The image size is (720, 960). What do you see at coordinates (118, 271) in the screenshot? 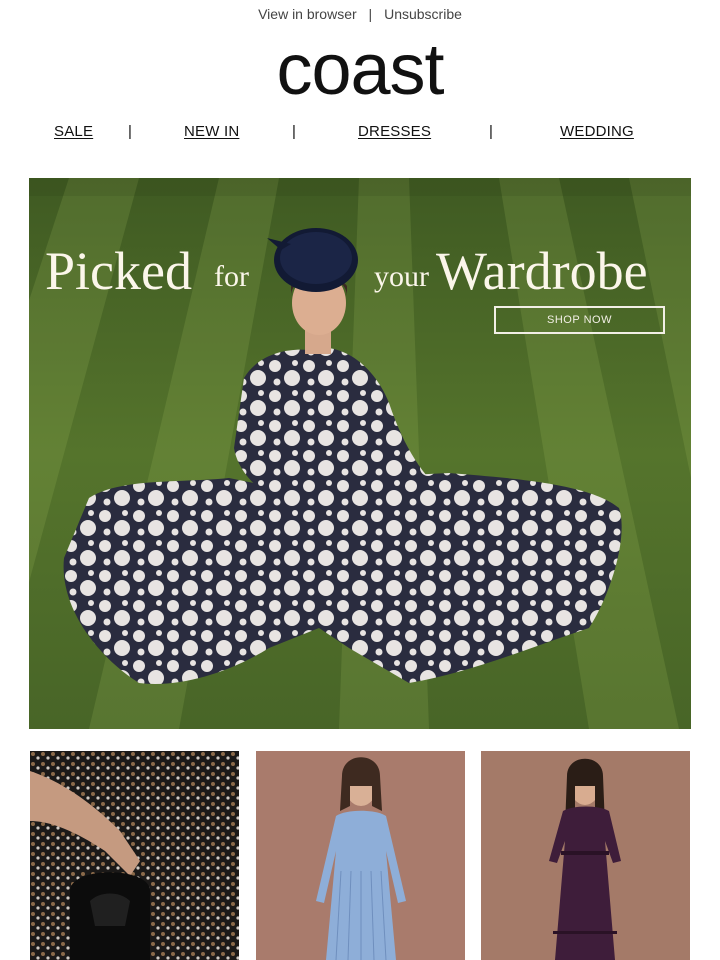
I see `hero-headline-picked: Picked` at bounding box center [118, 271].